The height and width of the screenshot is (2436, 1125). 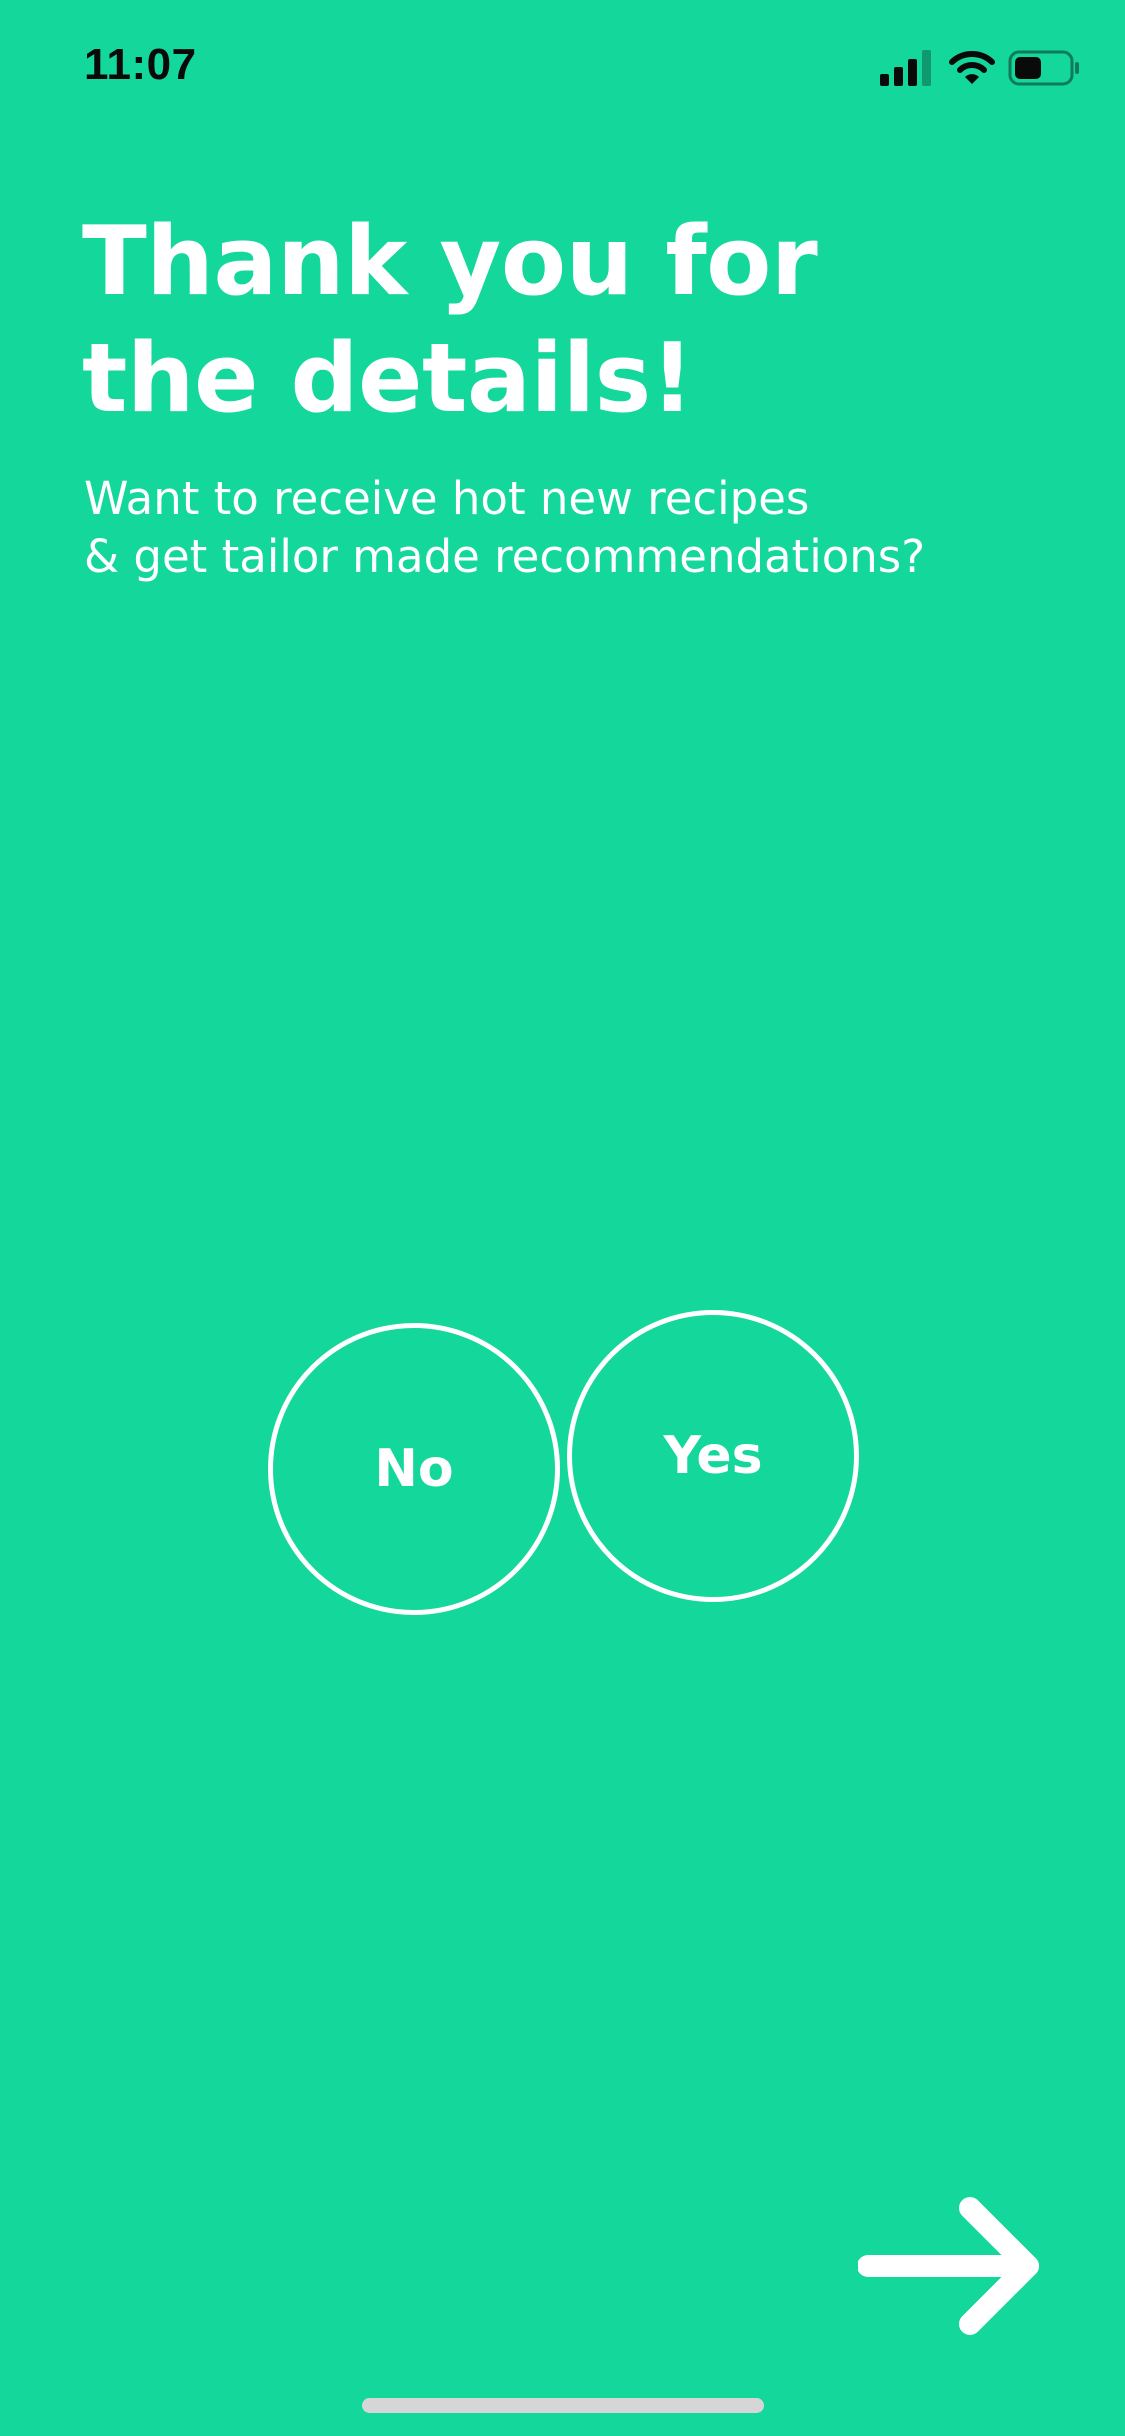 I want to click on page-subtitle-line-2: & get tailor made recommendations?, so click(x=505, y=556).